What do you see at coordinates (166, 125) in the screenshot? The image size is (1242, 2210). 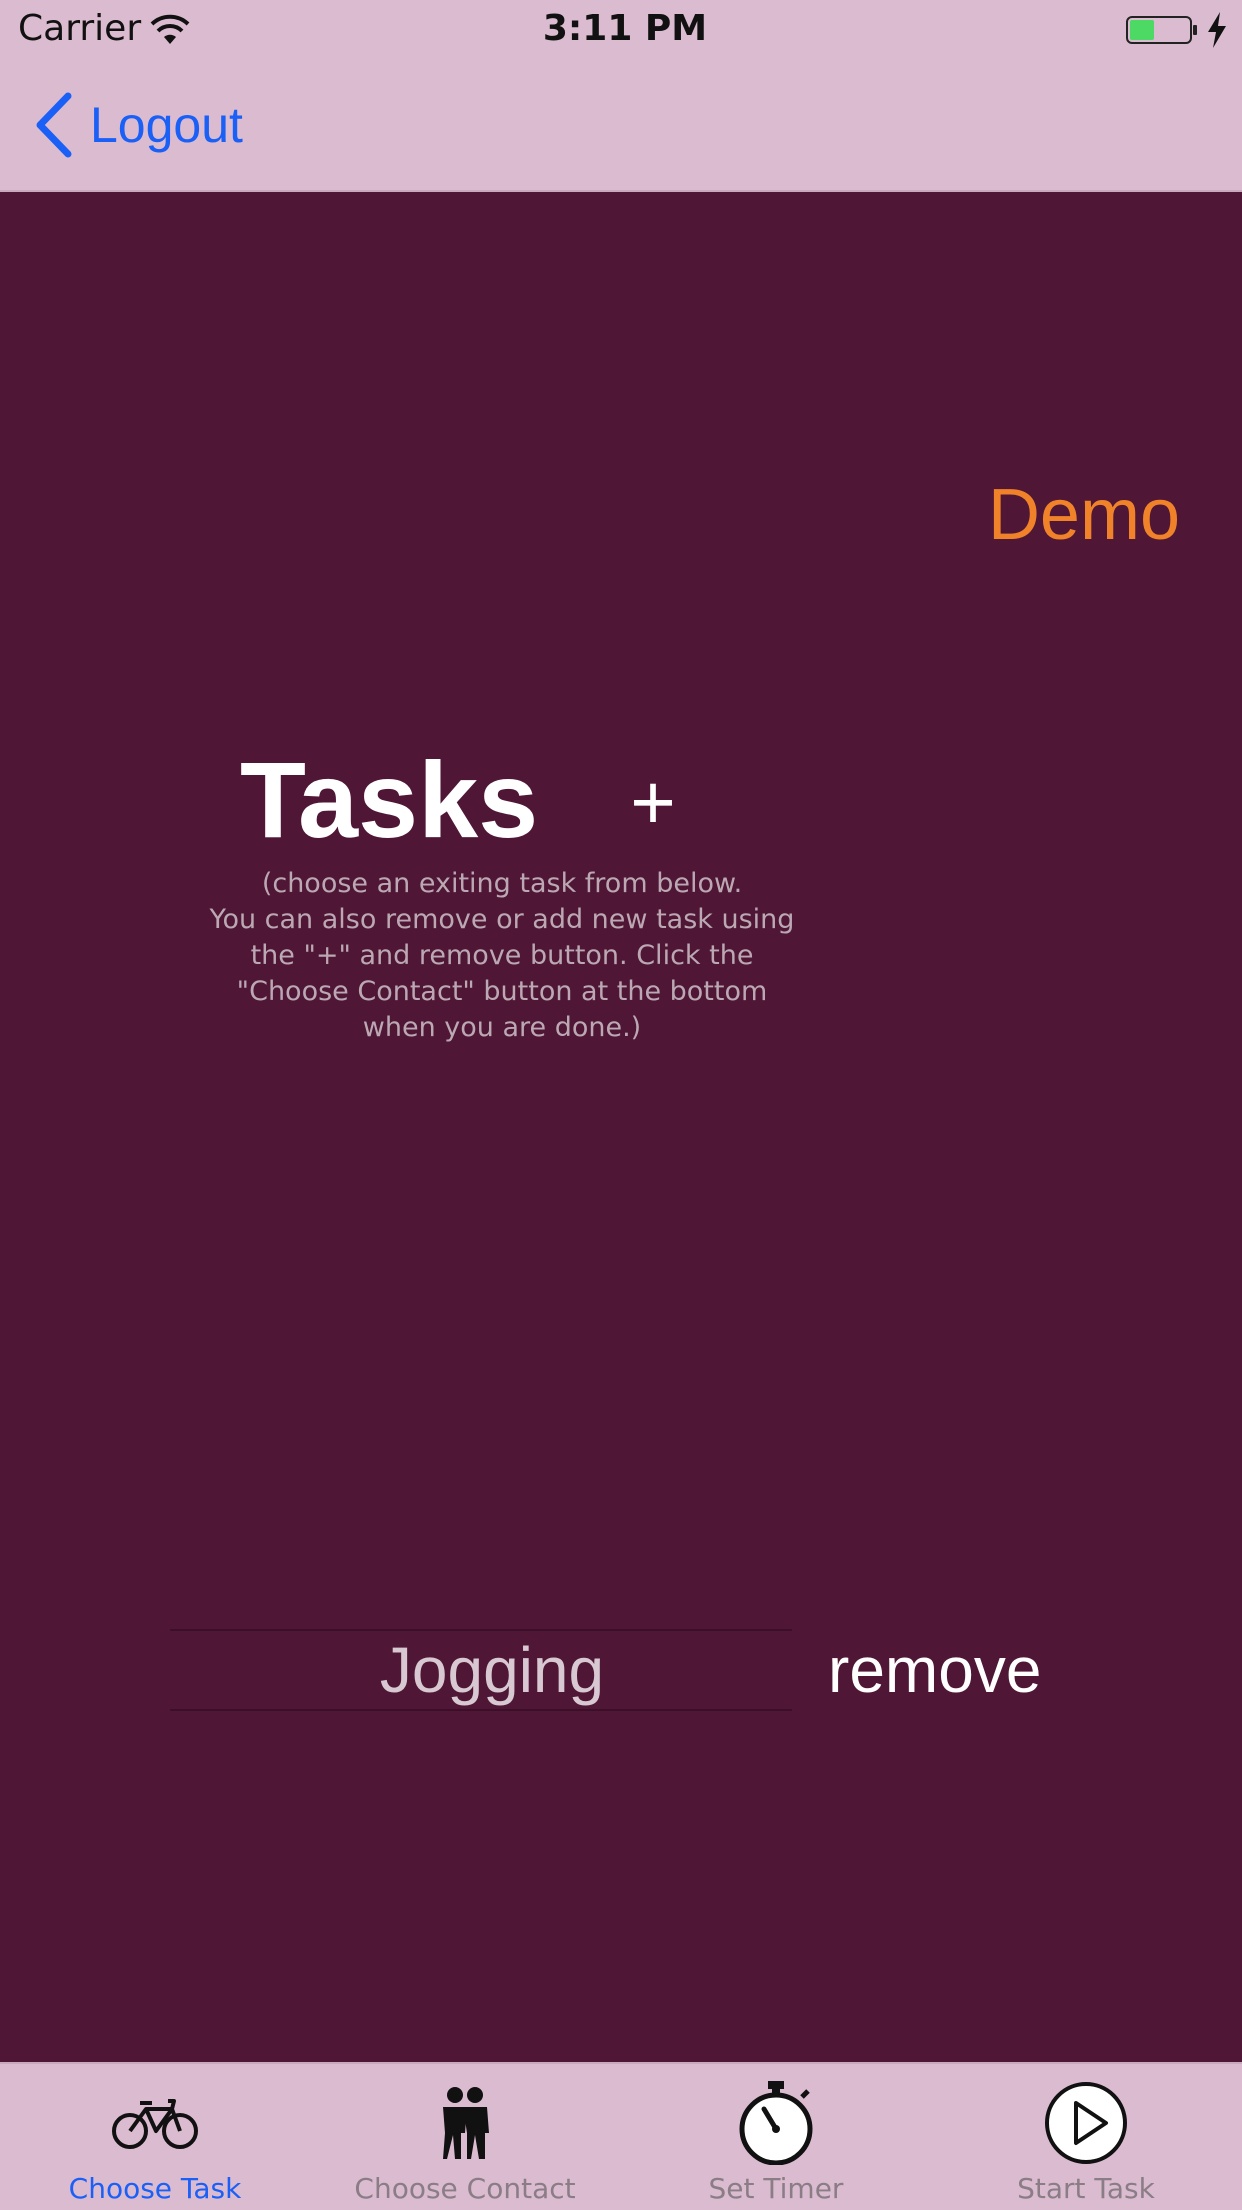 I see `logout-label: Logout` at bounding box center [166, 125].